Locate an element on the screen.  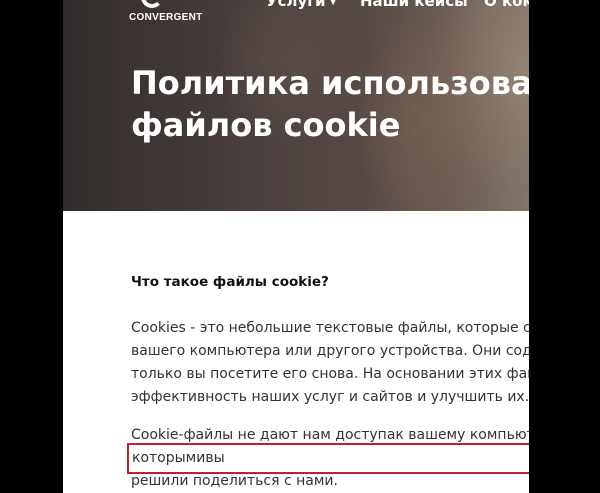
nav-item-about: О компании is located at coordinates (506, 5).